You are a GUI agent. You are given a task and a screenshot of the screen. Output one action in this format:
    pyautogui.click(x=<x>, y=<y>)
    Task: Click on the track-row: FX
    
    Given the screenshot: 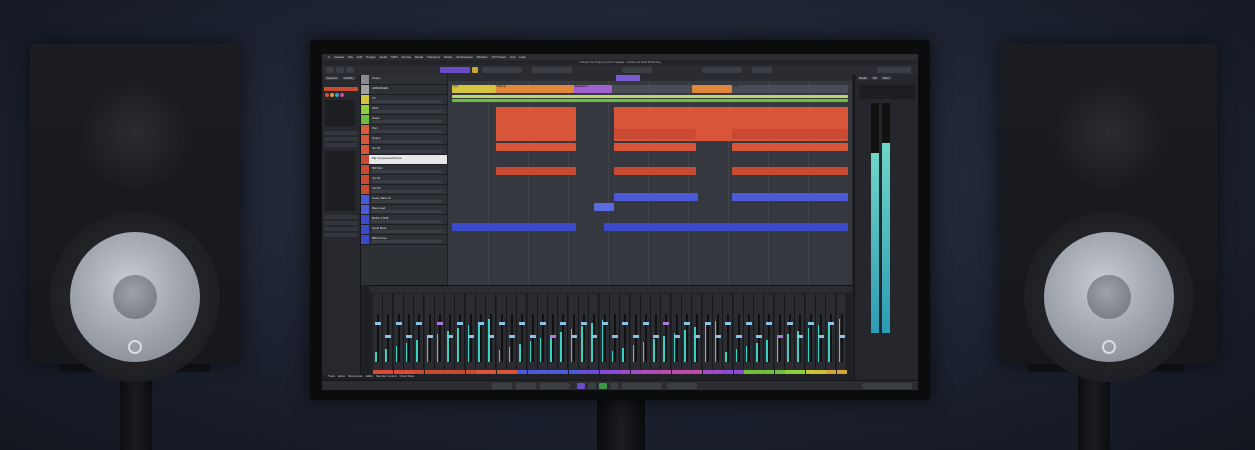 What is the action you would take?
    pyautogui.click(x=404, y=100)
    